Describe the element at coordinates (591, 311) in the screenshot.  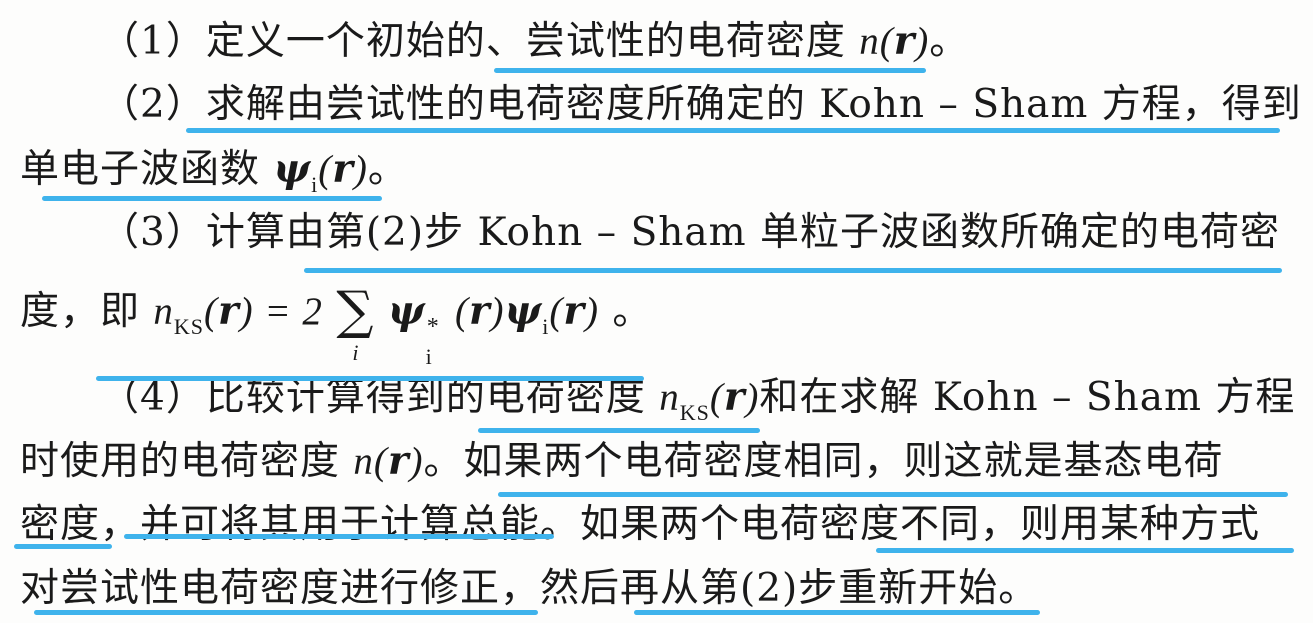
I see `step3-paren-close-3: )` at that location.